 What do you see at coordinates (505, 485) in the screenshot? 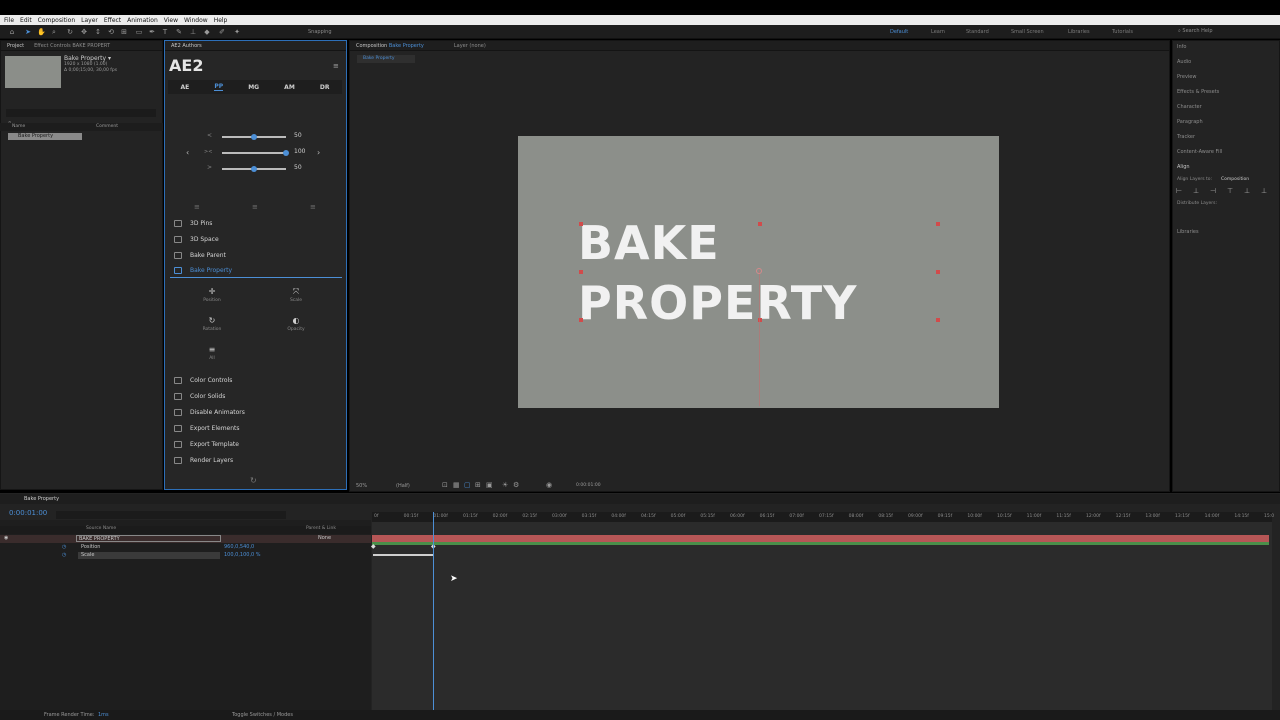
I see `exposure-icon: ☀` at bounding box center [505, 485].